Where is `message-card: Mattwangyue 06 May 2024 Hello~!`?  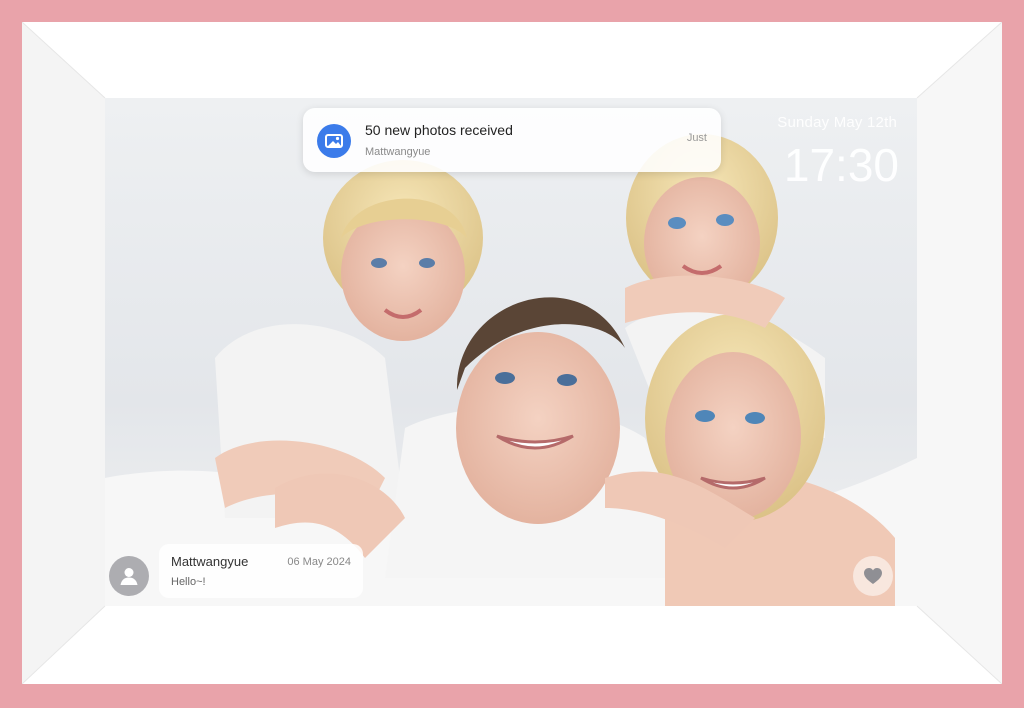
message-card: Mattwangyue 06 May 2024 Hello~! is located at coordinates (261, 571).